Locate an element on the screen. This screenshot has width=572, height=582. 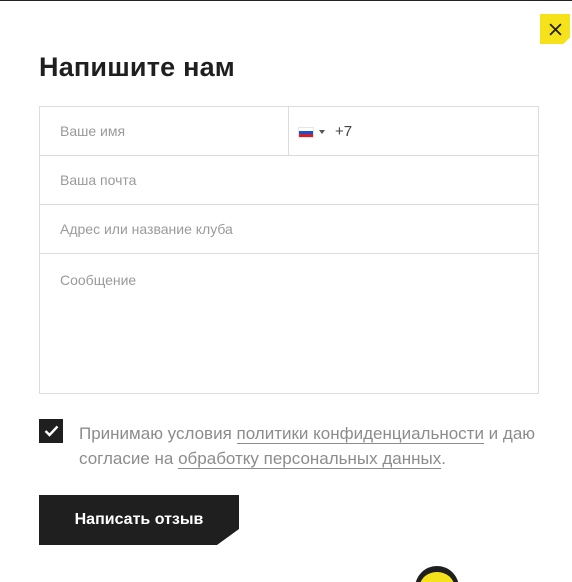
consent-text-before: Принимаю условия is located at coordinates (158, 433).